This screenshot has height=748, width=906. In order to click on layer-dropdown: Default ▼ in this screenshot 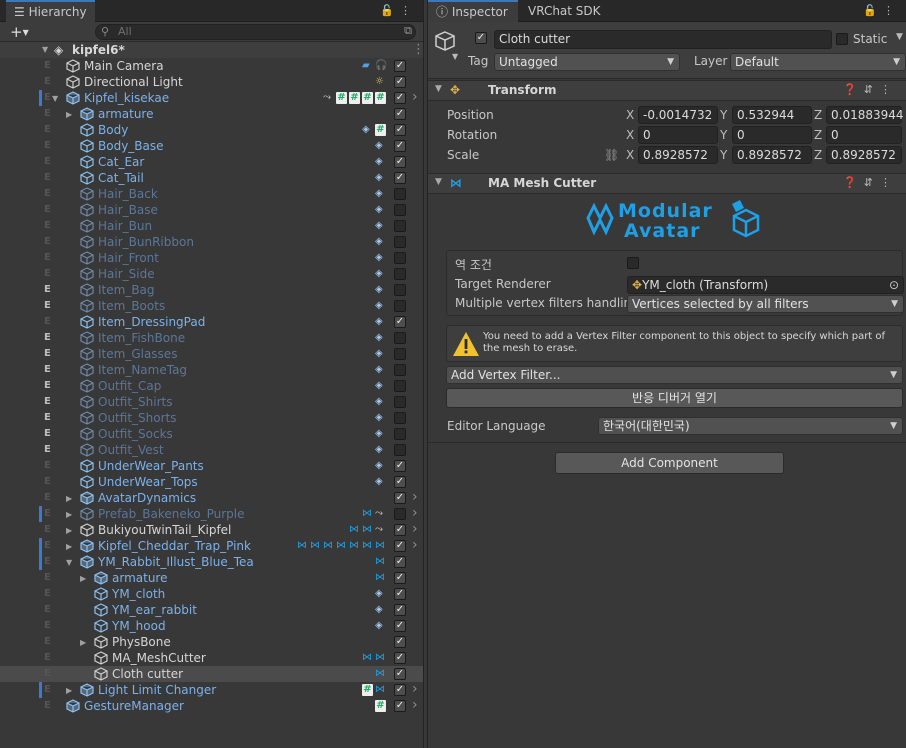, I will do `click(818, 62)`.